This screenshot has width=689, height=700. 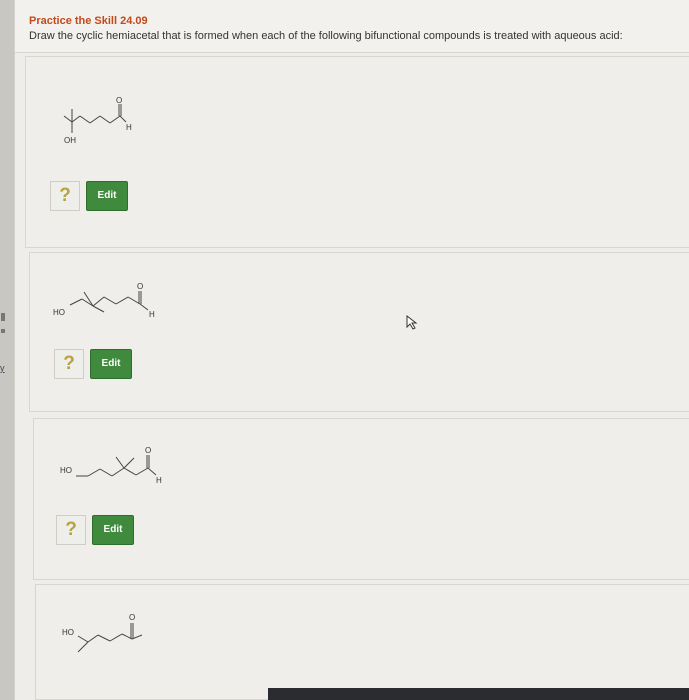 What do you see at coordinates (111, 465) in the screenshot?
I see `molecule-structure-3: O H HO` at bounding box center [111, 465].